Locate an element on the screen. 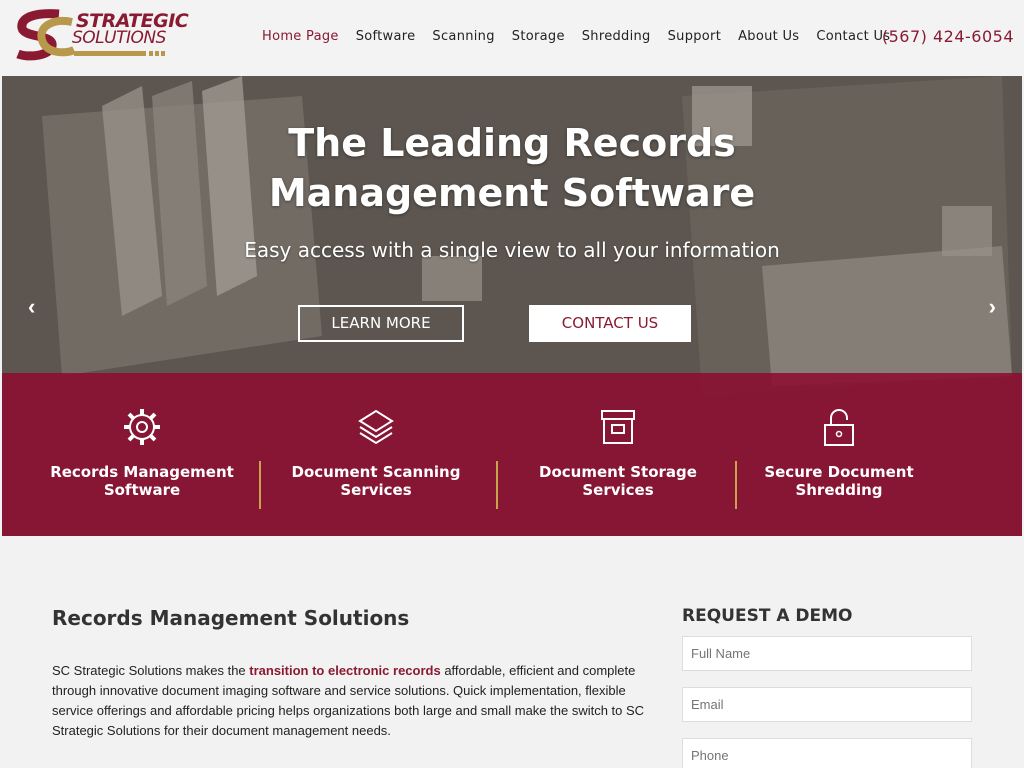 The image size is (1024, 768). learn-more-button: LEARN MORE is located at coordinates (381, 323).